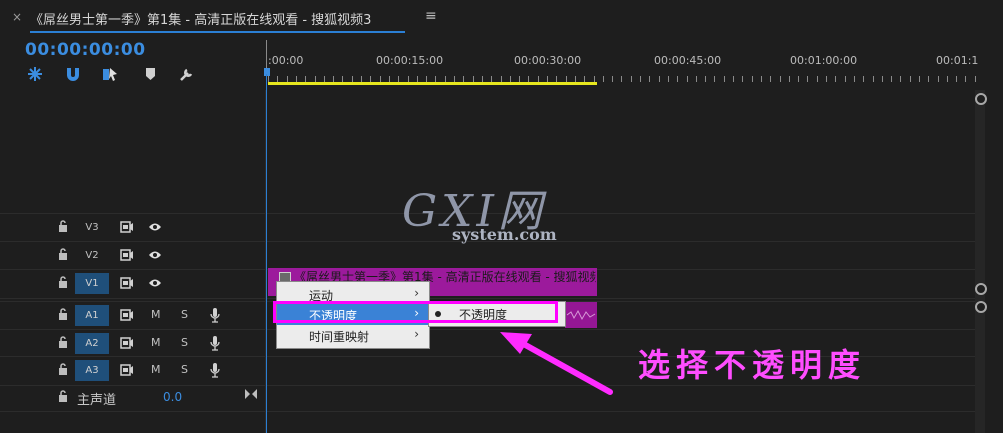  What do you see at coordinates (187, 74) in the screenshot?
I see `wrench-icon` at bounding box center [187, 74].